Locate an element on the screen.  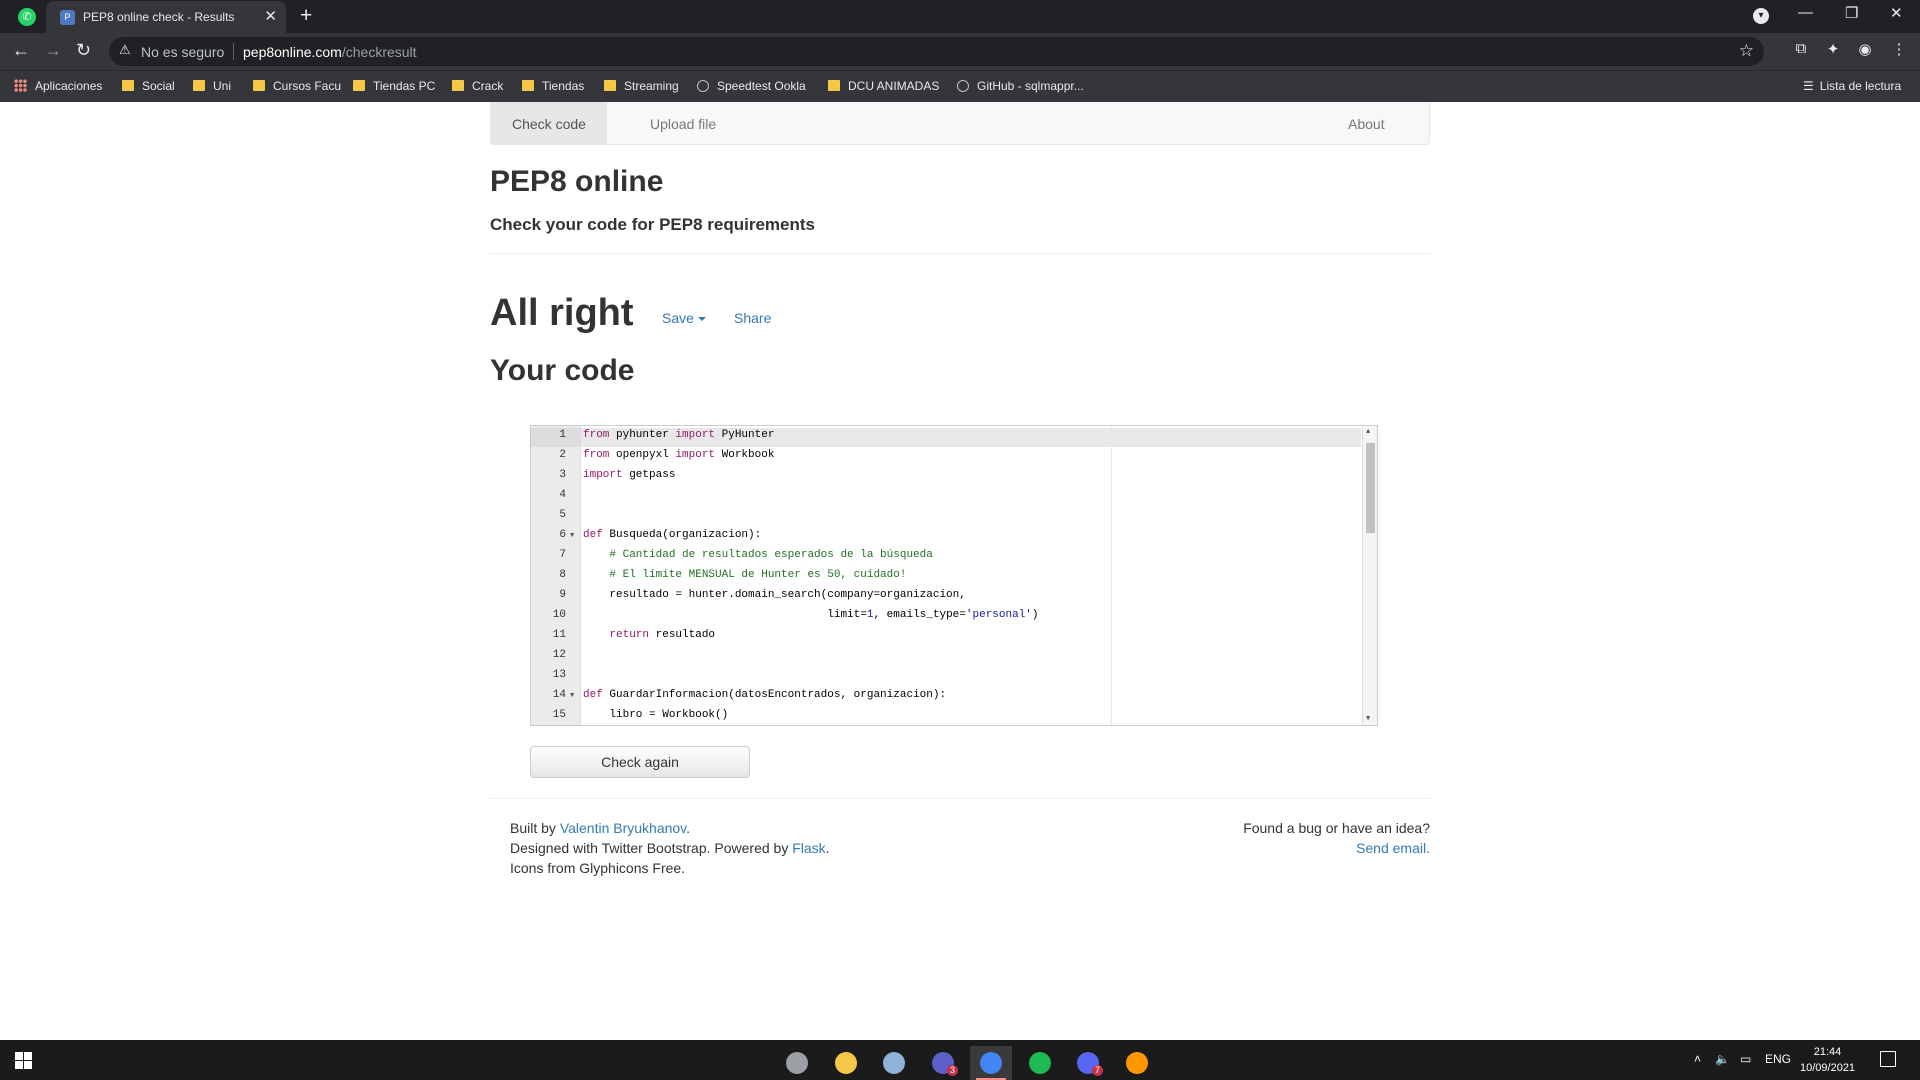
bookmark-dcu-animadas: DCU ANIMADAS is located at coordinates (883, 86).